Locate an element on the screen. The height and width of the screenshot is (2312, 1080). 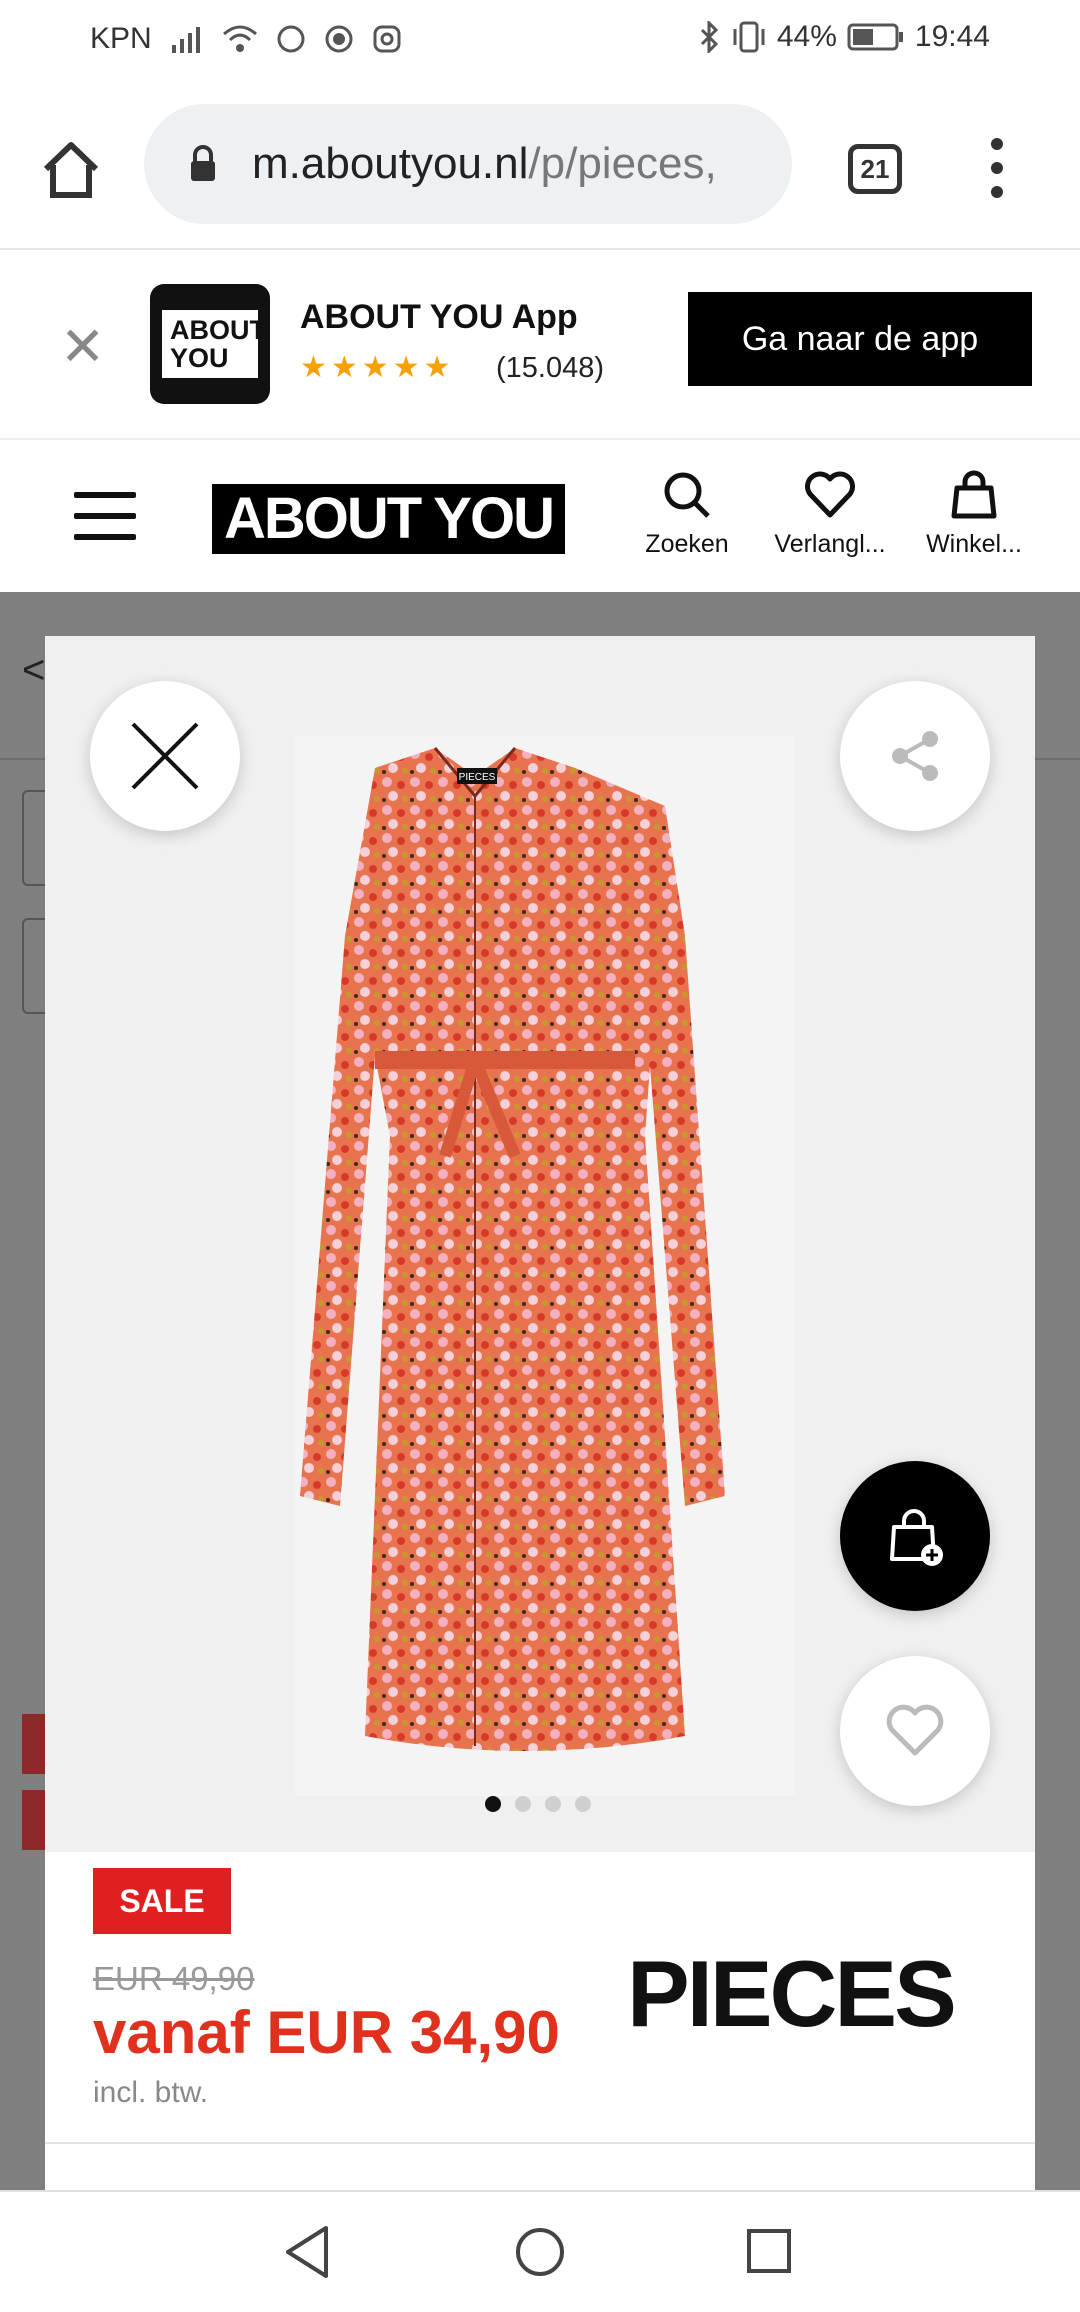
tab-switcher-button: 21 is located at coordinates (875, 169).